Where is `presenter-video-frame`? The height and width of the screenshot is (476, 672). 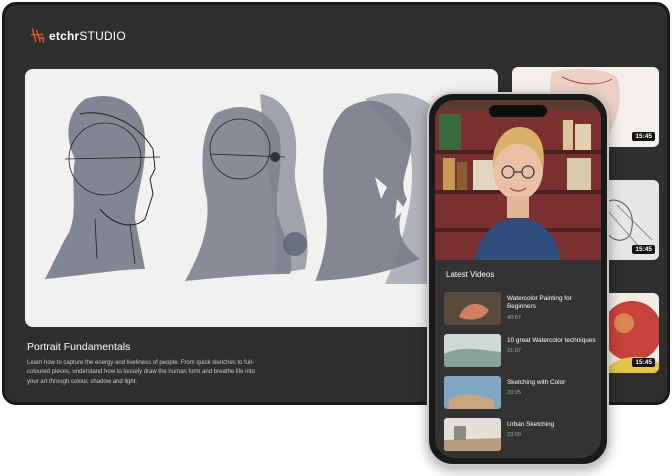
presenter-video-frame is located at coordinates (518, 180).